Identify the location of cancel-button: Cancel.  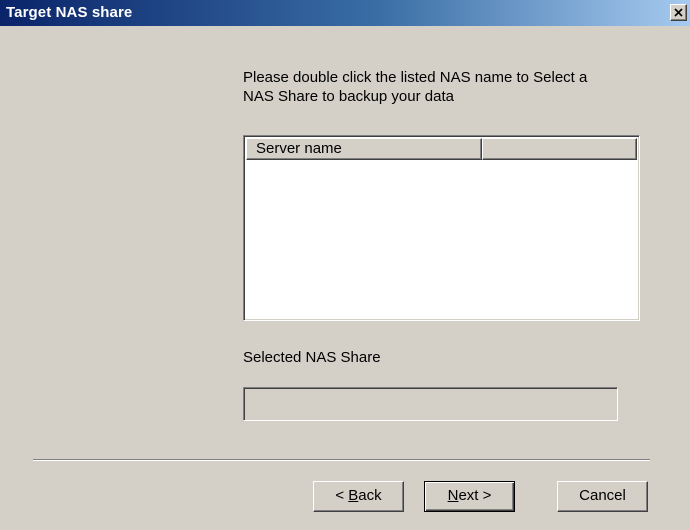
(602, 496).